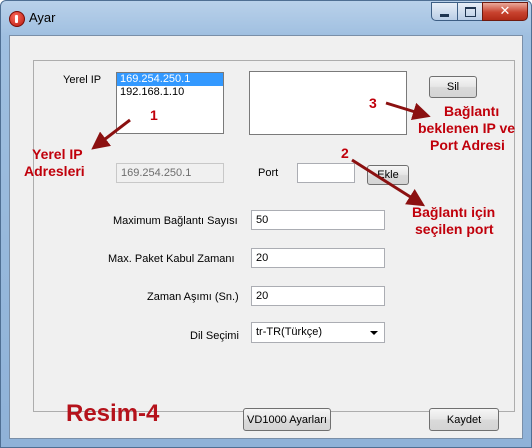  What do you see at coordinates (345, 153) in the screenshot?
I see `annotation-number-2: 2` at bounding box center [345, 153].